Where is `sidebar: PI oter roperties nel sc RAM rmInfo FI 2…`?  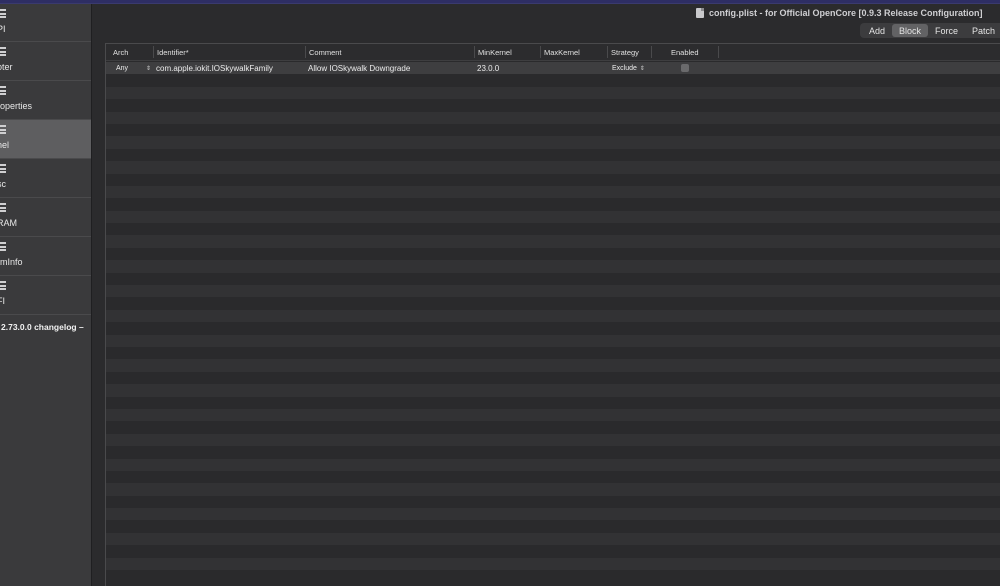 sidebar: PI oter roperties nel sc RAM rmInfo FI 2… is located at coordinates (46, 295).